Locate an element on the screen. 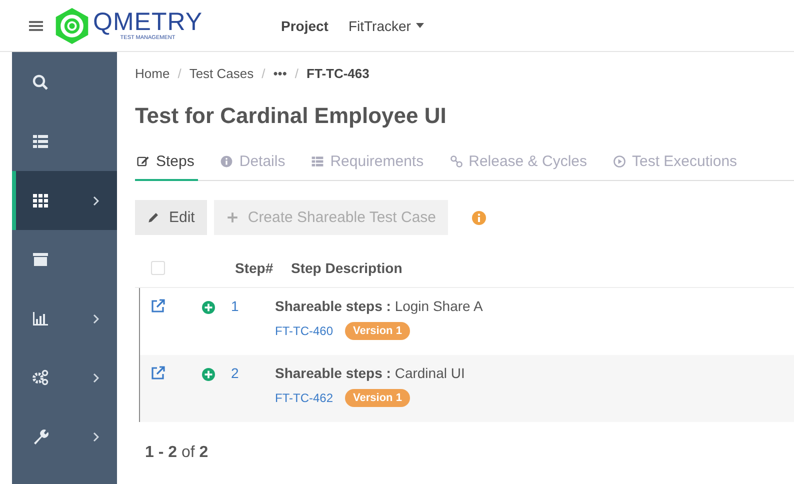 This screenshot has width=794, height=484. test-case-link: FT-TC-462 is located at coordinates (304, 398).